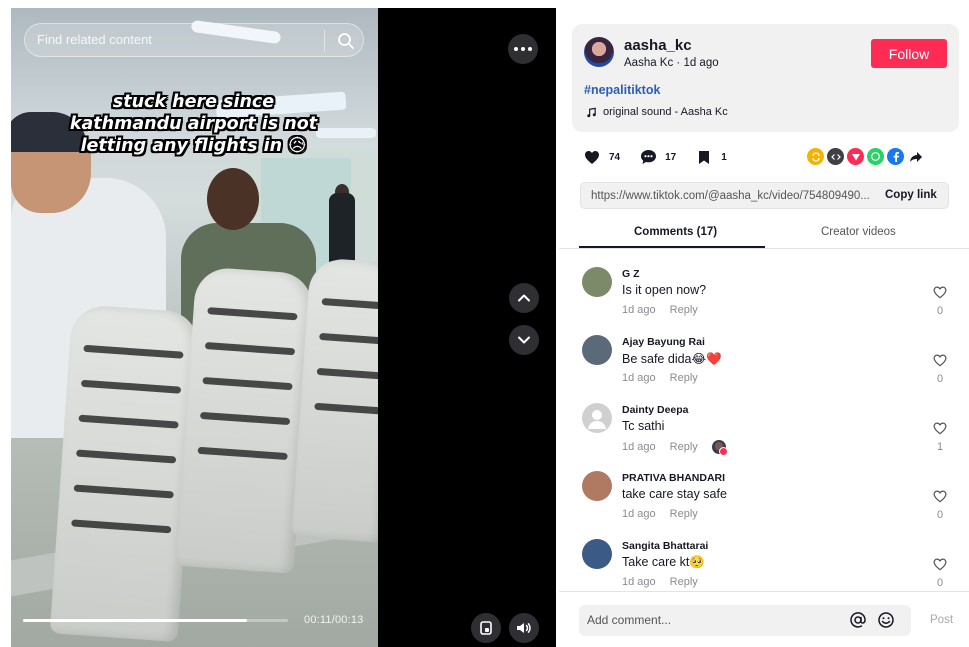 Image resolution: width=969 pixels, height=647 pixels. I want to click on favorite-action: 1, so click(711, 157).